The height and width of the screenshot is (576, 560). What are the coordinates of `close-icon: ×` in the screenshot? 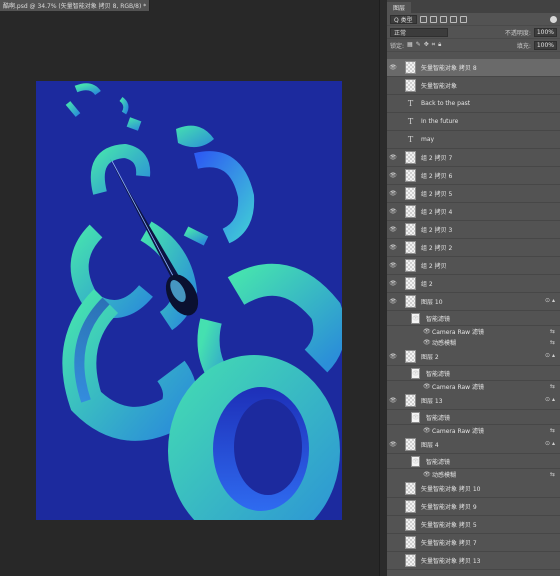 It's located at (149, 5).